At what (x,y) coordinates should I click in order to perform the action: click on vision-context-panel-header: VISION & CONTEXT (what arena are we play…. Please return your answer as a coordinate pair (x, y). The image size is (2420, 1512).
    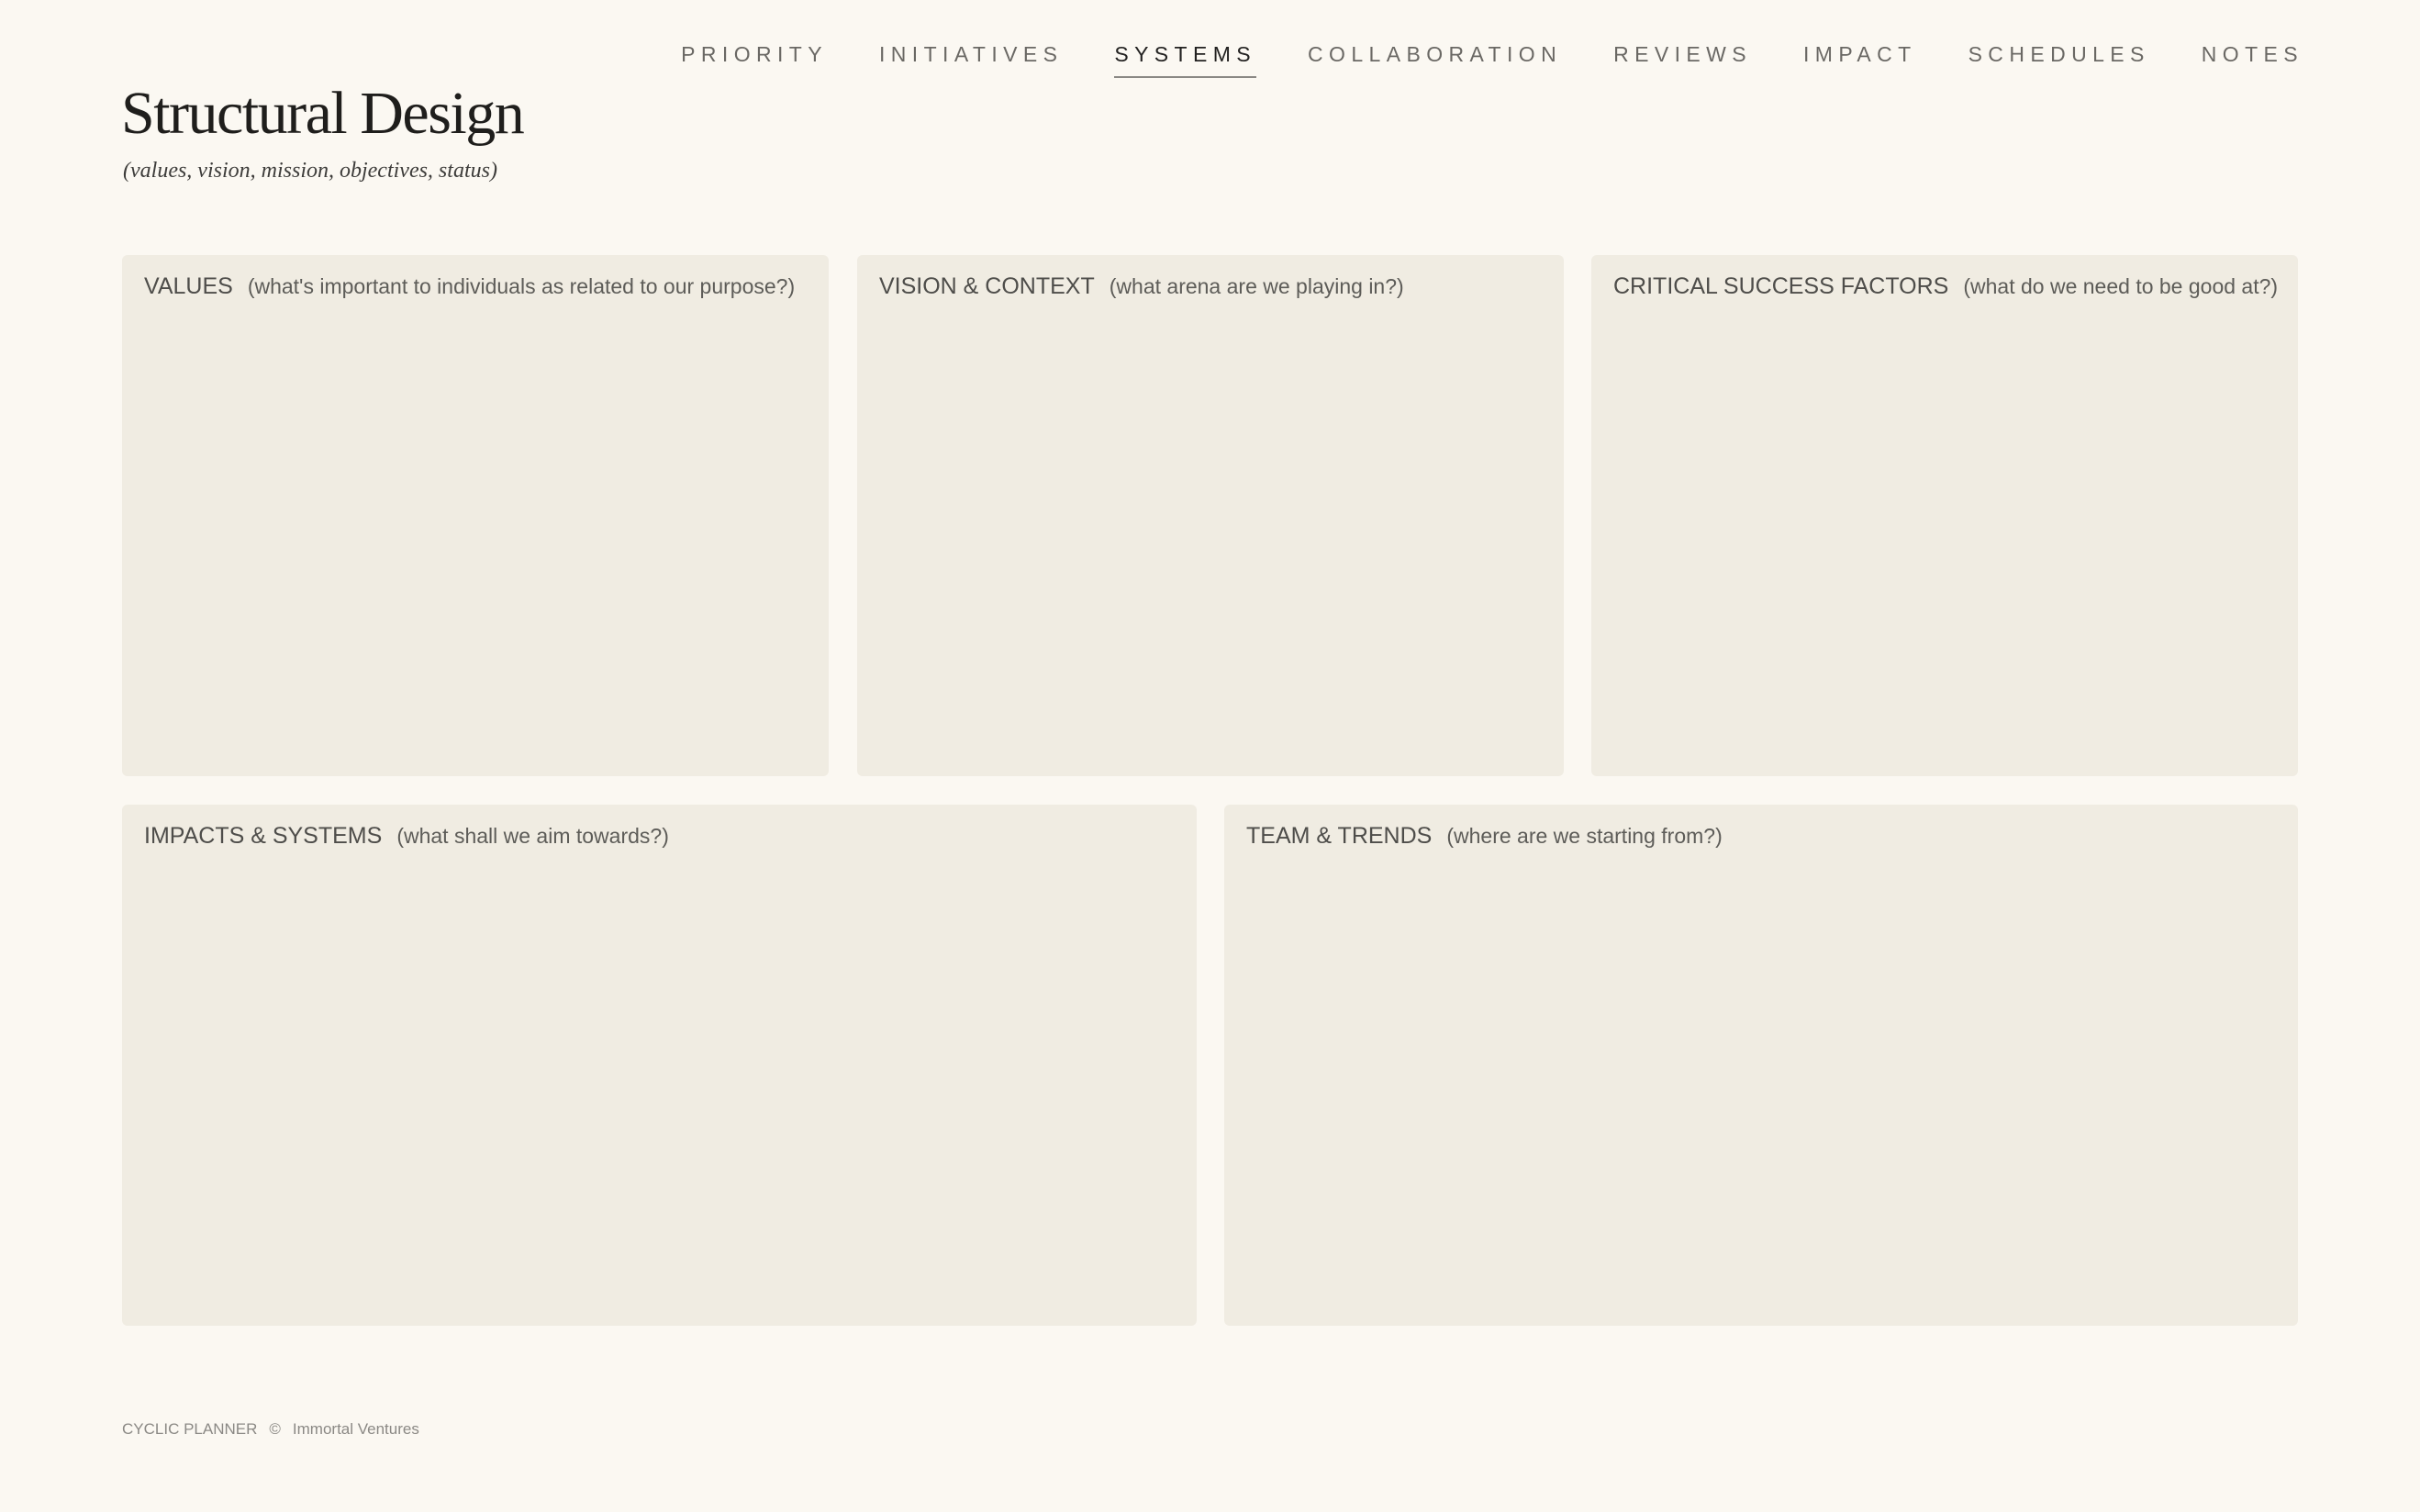
    Looking at the image, I should click on (1210, 286).